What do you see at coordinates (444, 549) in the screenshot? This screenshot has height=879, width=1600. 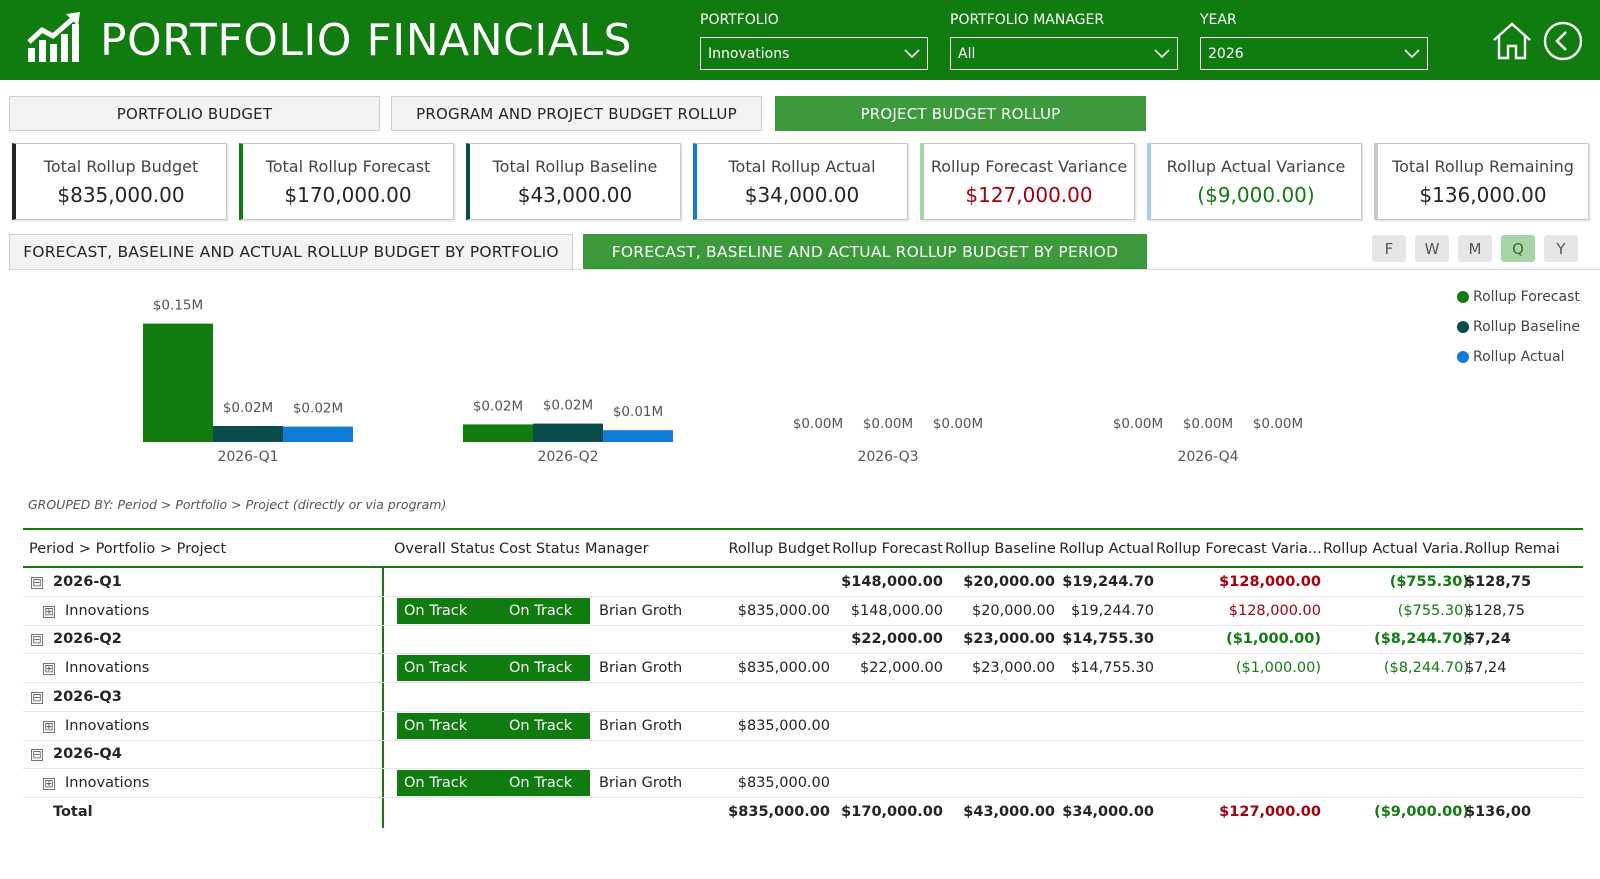 I see `column-header: Overall Status` at bounding box center [444, 549].